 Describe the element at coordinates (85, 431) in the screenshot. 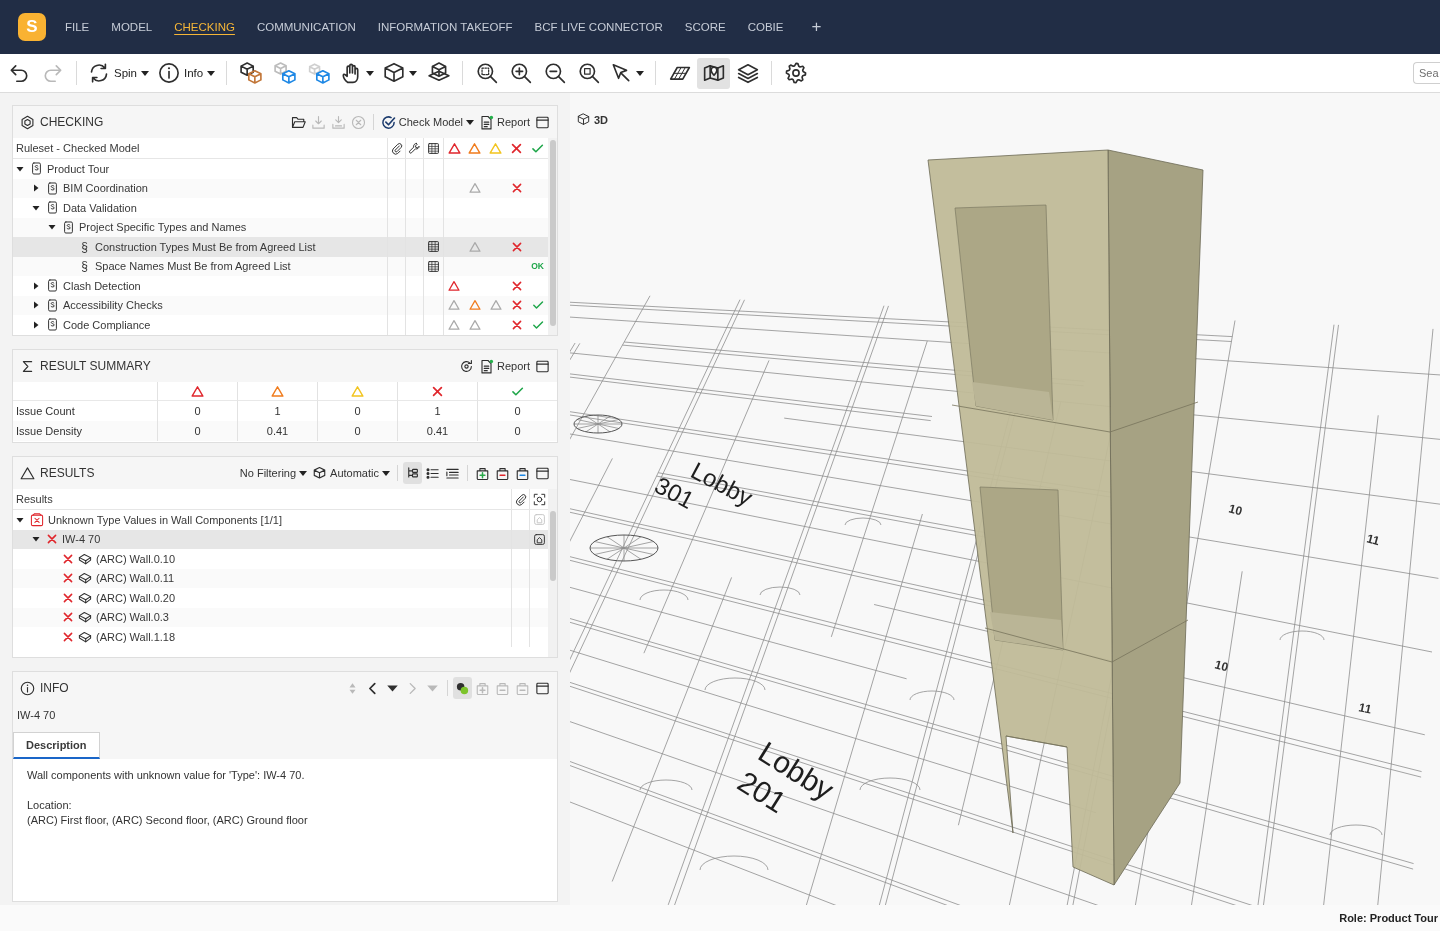

I see `row-label: Issue Density` at that location.